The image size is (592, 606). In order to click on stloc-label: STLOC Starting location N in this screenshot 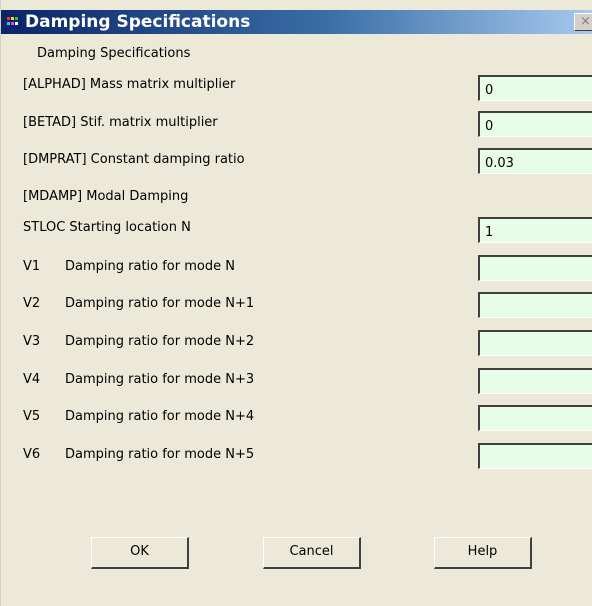, I will do `click(107, 227)`.